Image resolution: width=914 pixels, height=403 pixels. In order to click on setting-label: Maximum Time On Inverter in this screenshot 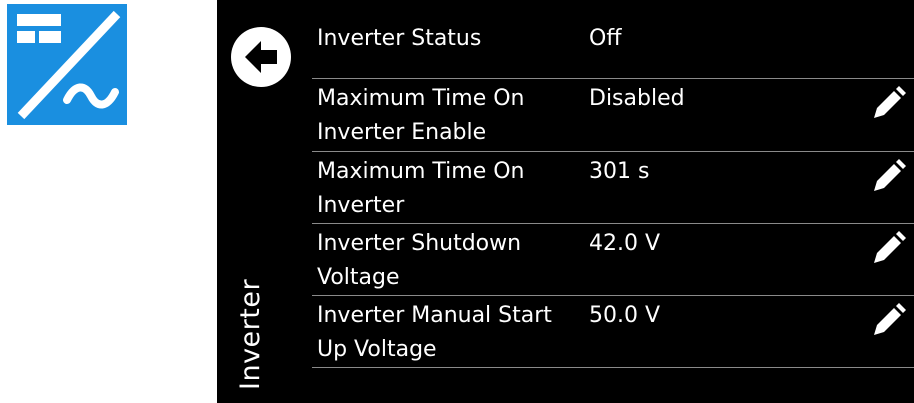, I will do `click(421, 188)`.